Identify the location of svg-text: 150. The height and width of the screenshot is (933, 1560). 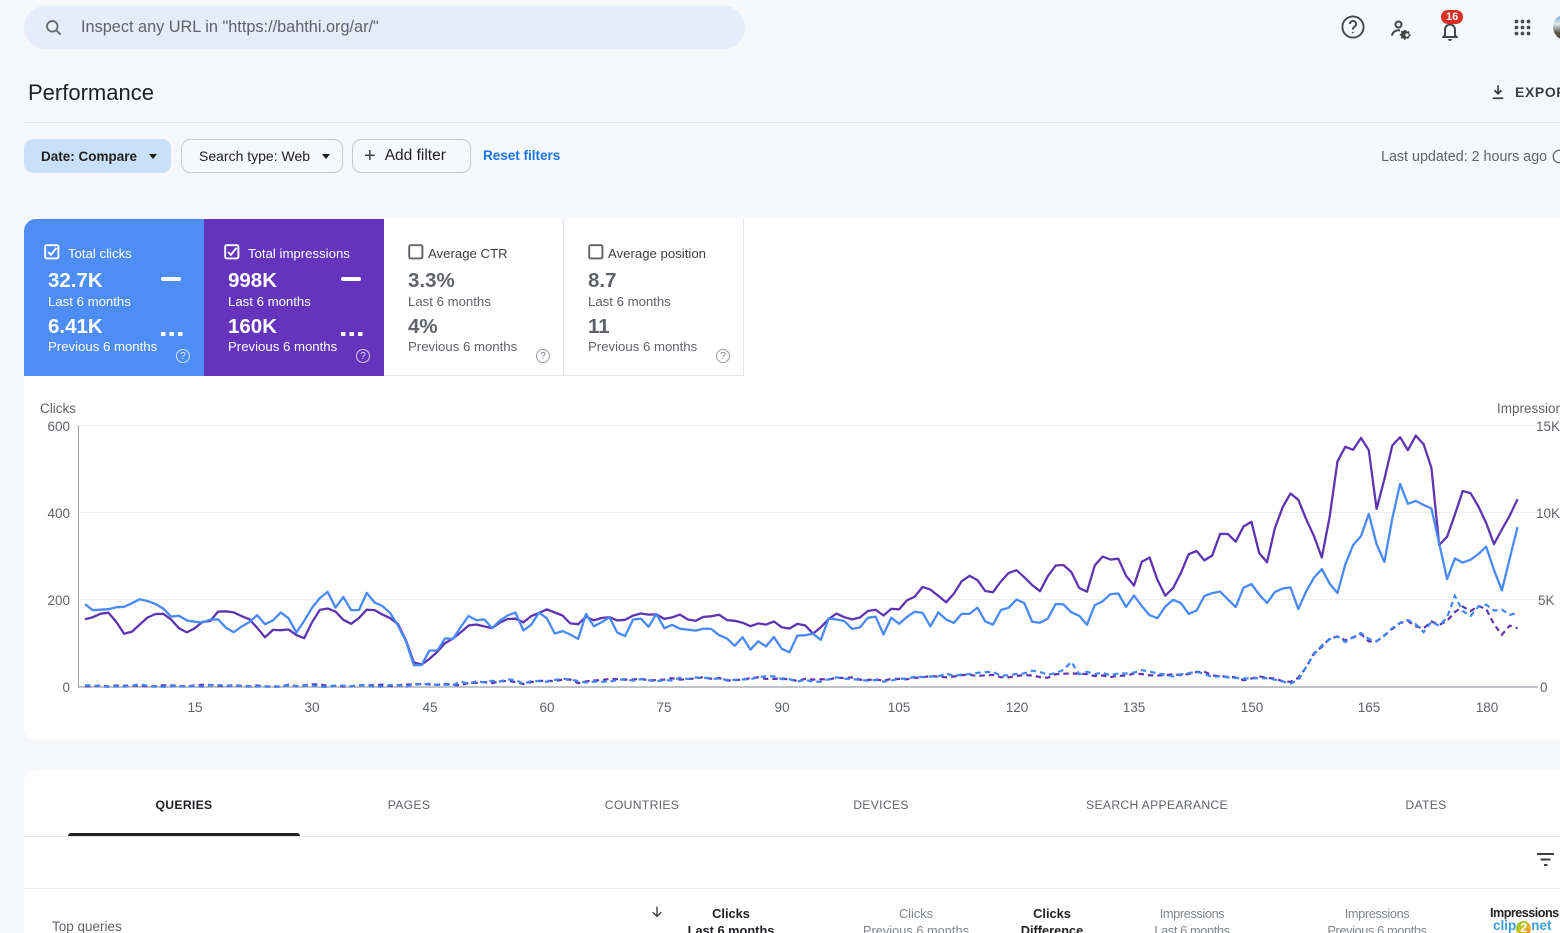
(1252, 707).